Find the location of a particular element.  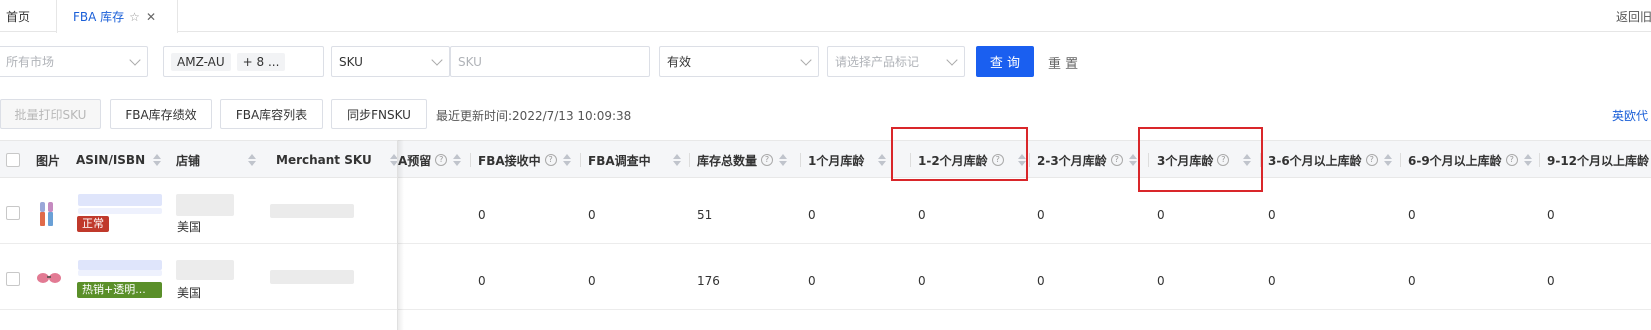

tab-label: FBA 库存 is located at coordinates (99, 17).